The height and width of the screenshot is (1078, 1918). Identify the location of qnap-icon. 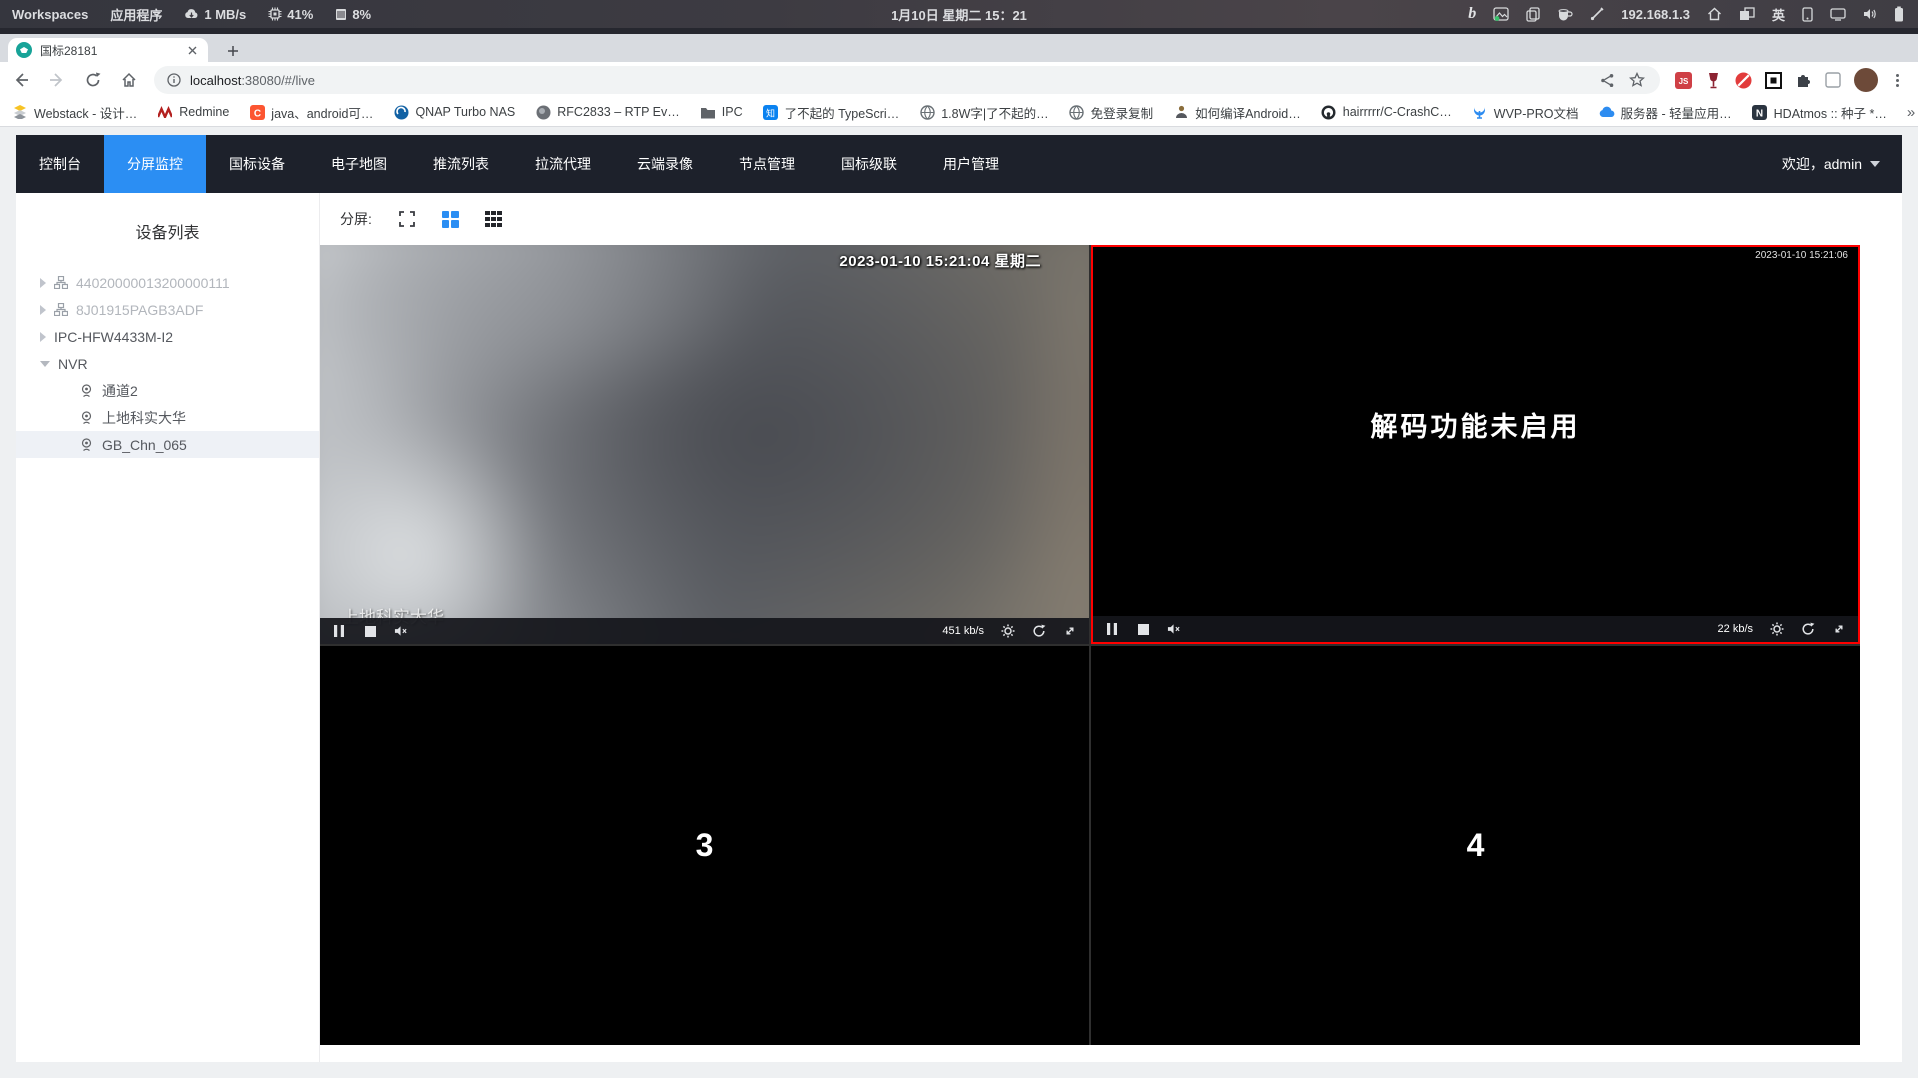
(401, 112).